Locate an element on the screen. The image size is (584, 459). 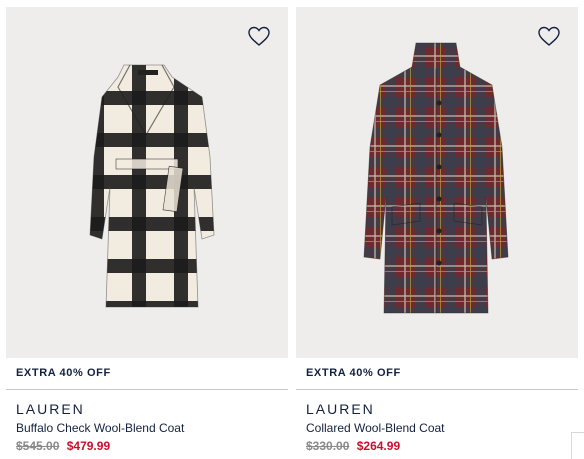
plaid-collared-coat-image is located at coordinates (436, 178).